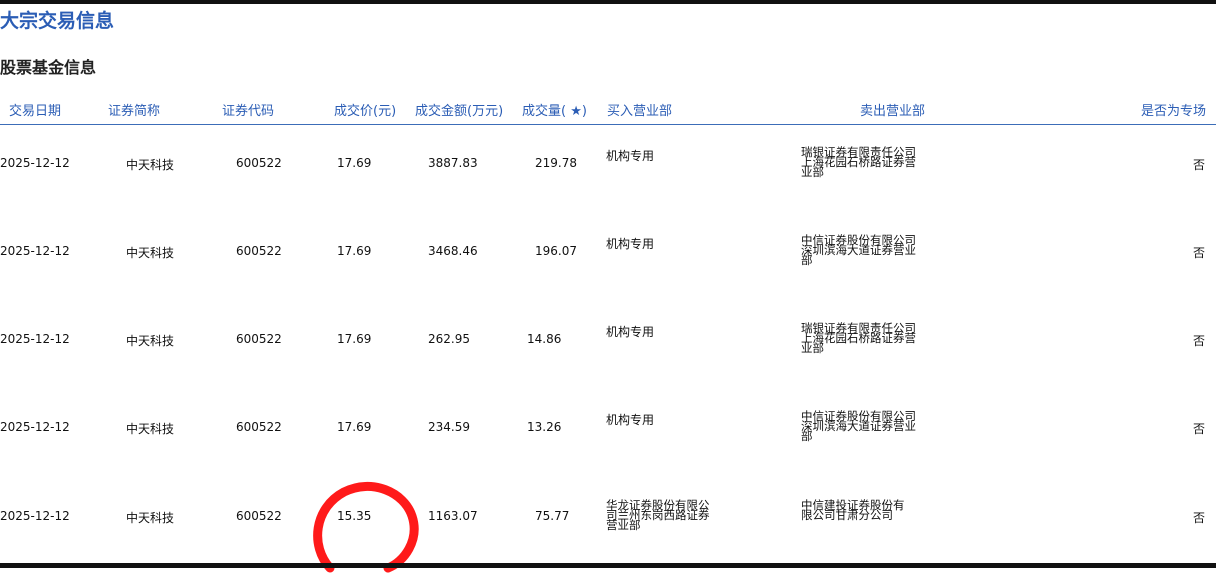 The height and width of the screenshot is (576, 1216). I want to click on section-title: 大宗交易信息, so click(57, 21).